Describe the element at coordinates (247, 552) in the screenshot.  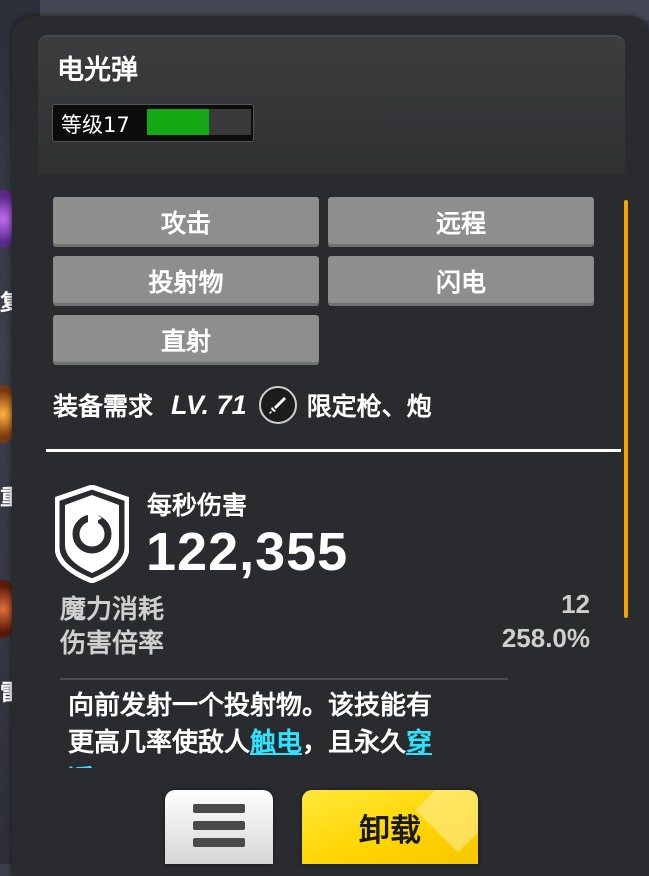
I see `dps-value: 122,355` at that location.